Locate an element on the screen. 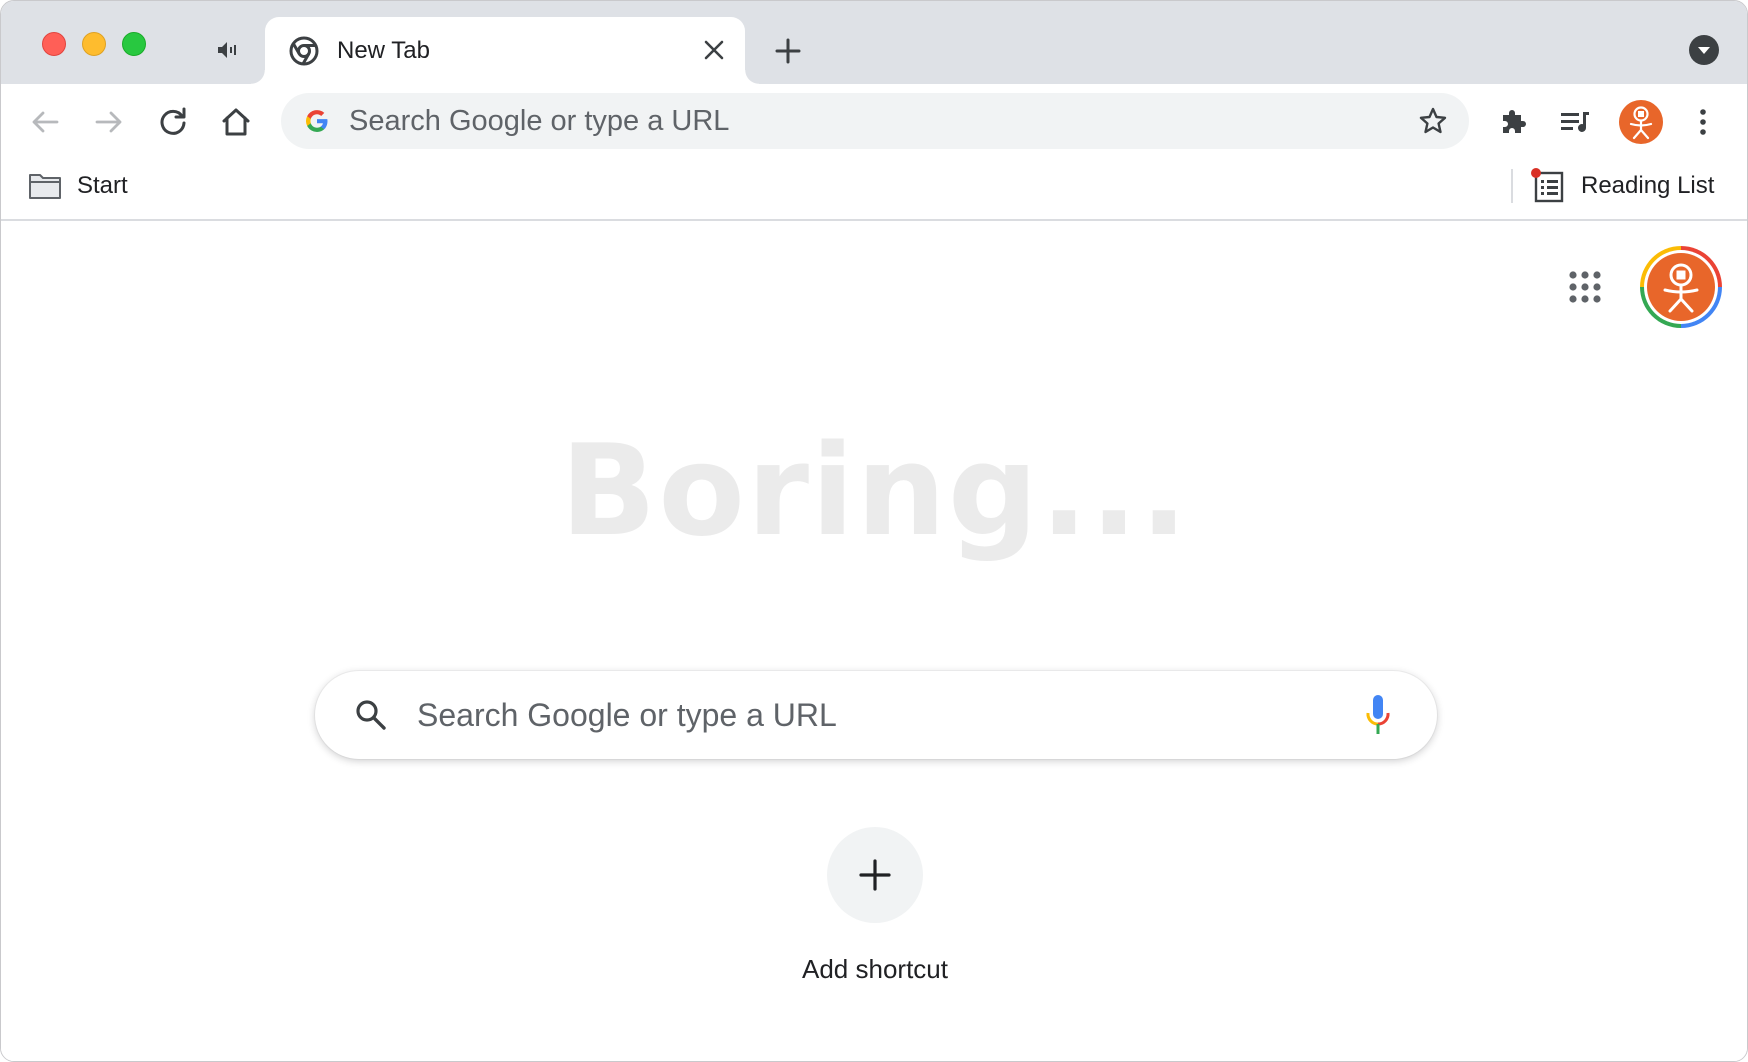 This screenshot has height=1062, width=1748. account-avatar-button is located at coordinates (1681, 287).